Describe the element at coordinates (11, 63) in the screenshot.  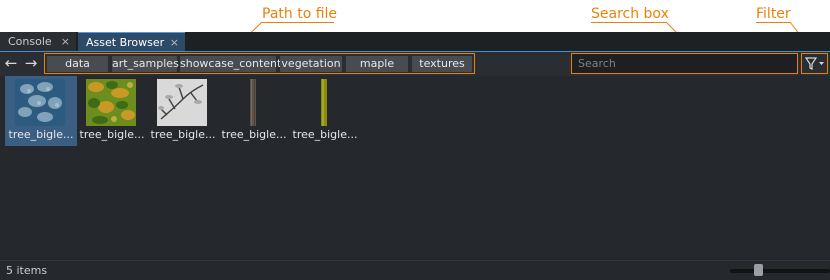
I see `back-arrow-icon: ←` at that location.